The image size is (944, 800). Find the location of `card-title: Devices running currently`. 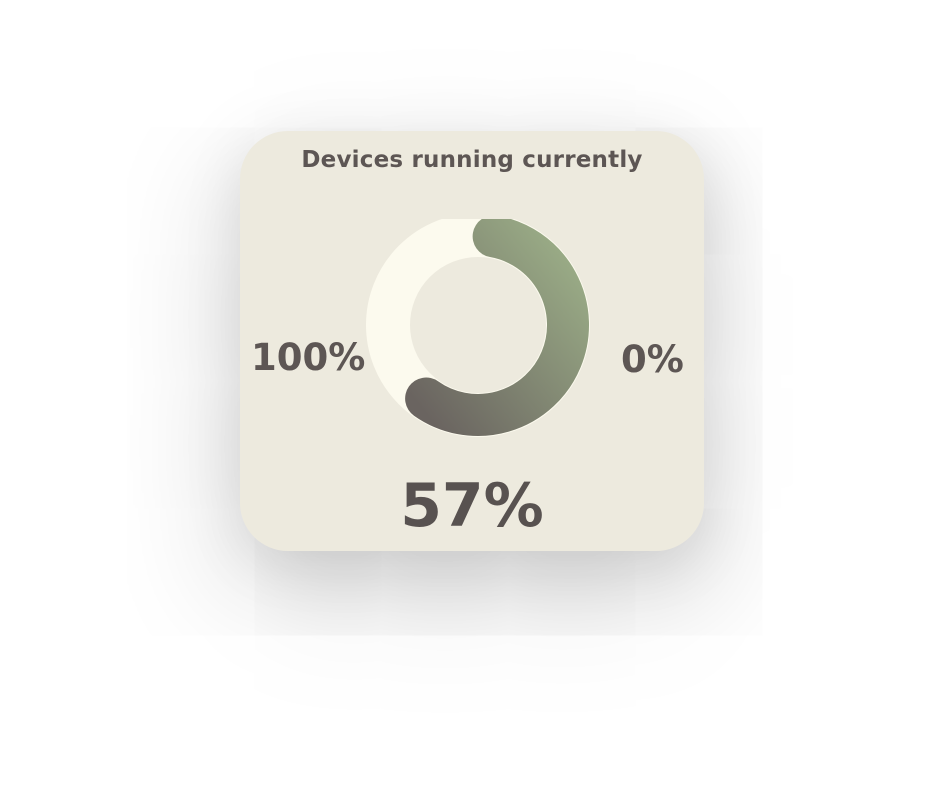

card-title: Devices running currently is located at coordinates (472, 160).